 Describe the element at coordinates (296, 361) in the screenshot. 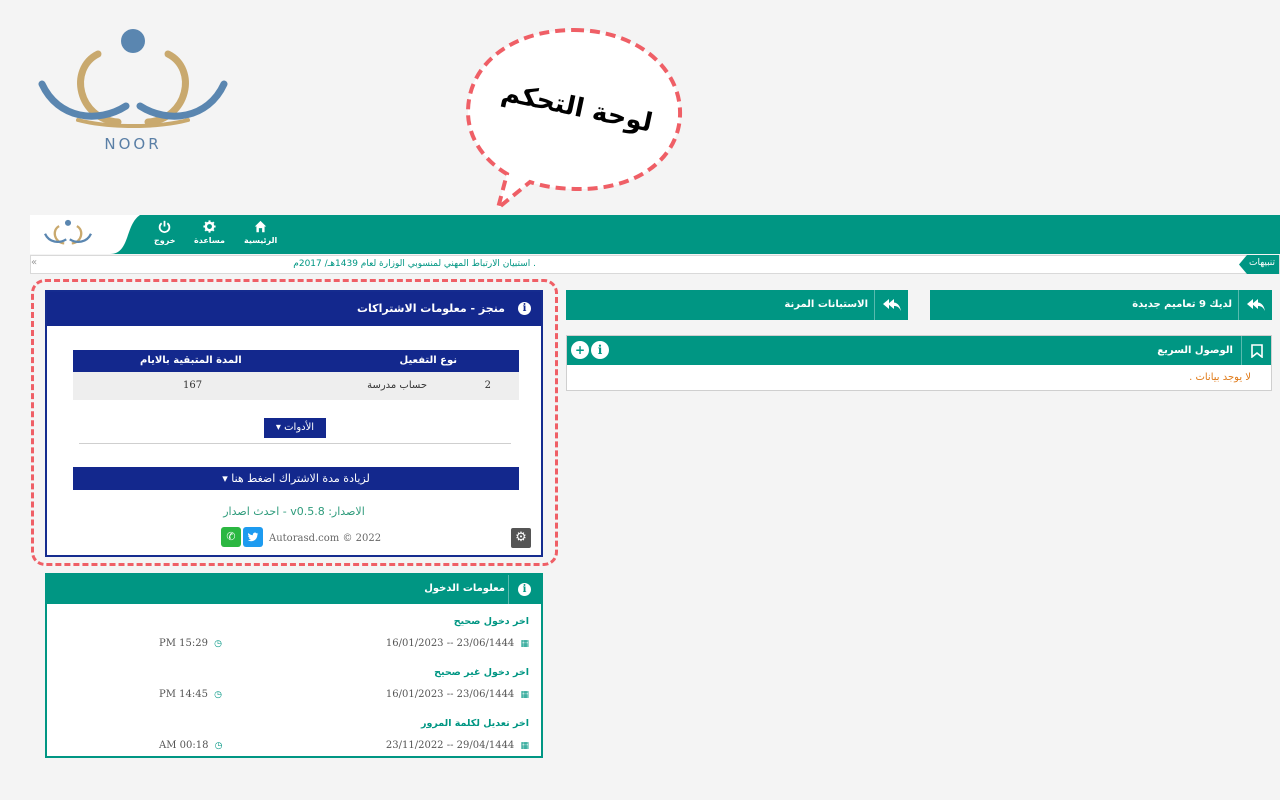

I see `table-header: نوع التفعيل المدة المتبقية بالايام` at that location.